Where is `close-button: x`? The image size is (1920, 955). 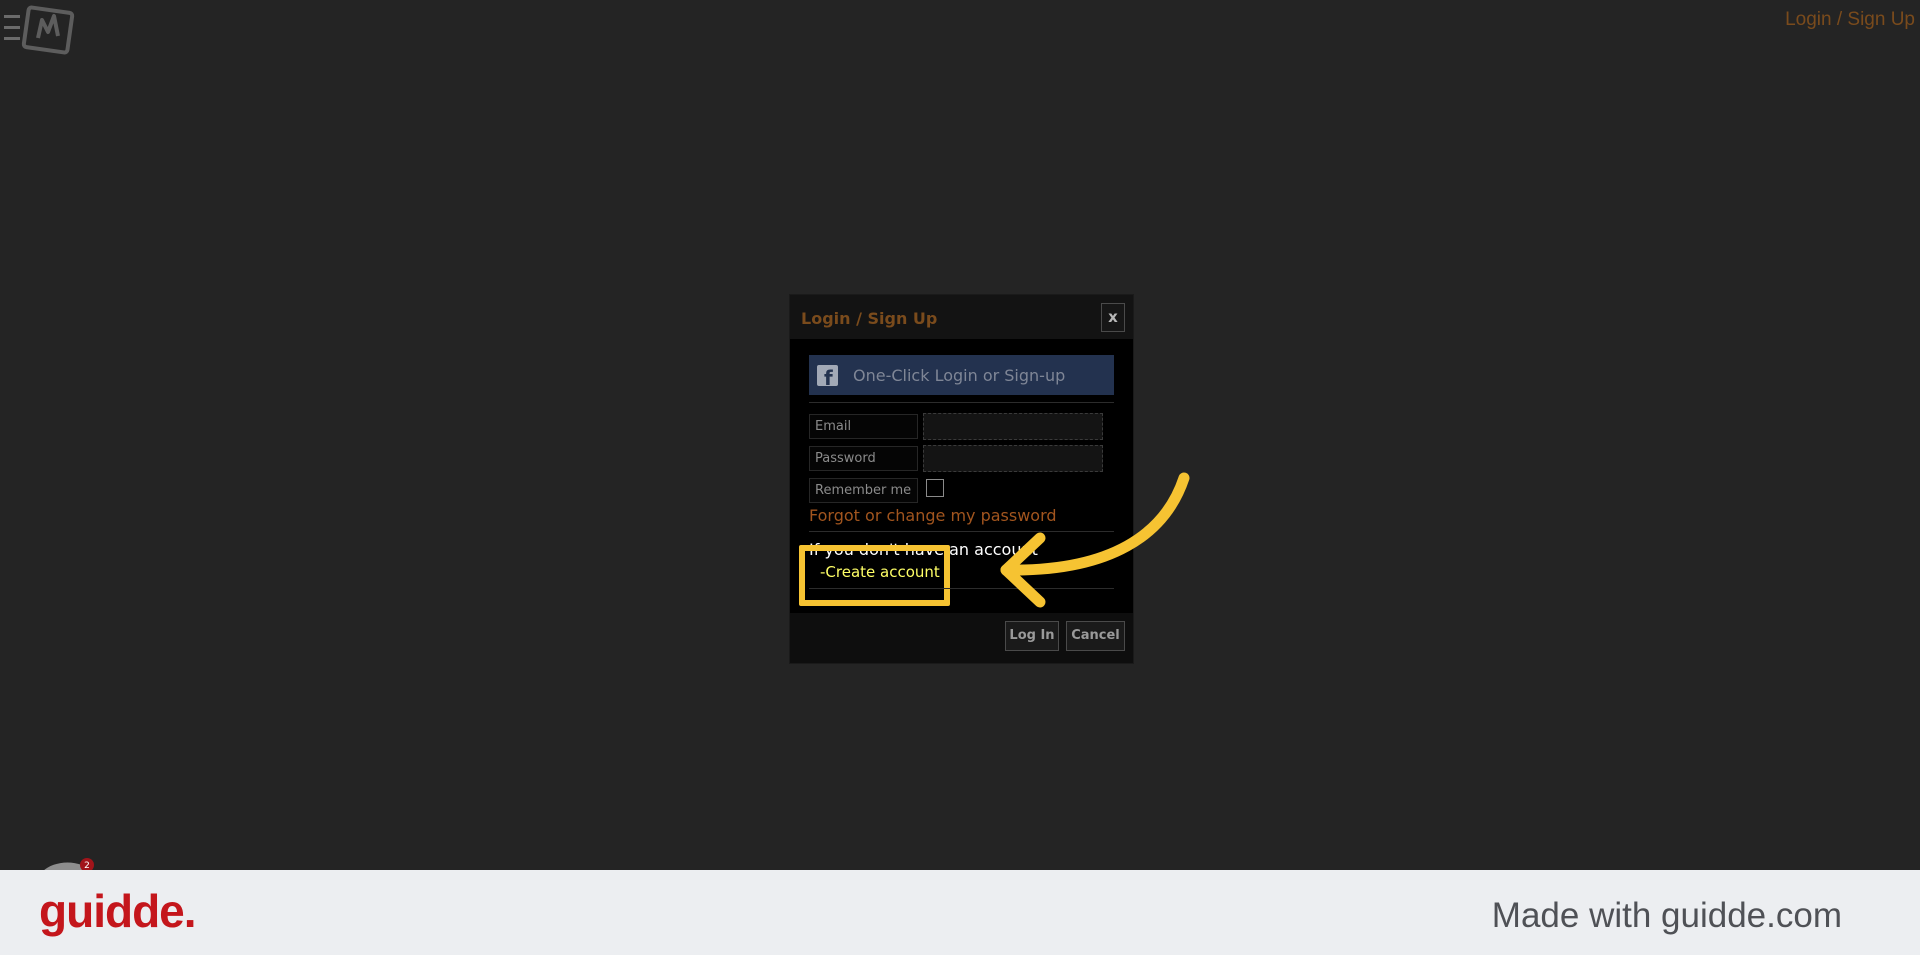 close-button: x is located at coordinates (1113, 317).